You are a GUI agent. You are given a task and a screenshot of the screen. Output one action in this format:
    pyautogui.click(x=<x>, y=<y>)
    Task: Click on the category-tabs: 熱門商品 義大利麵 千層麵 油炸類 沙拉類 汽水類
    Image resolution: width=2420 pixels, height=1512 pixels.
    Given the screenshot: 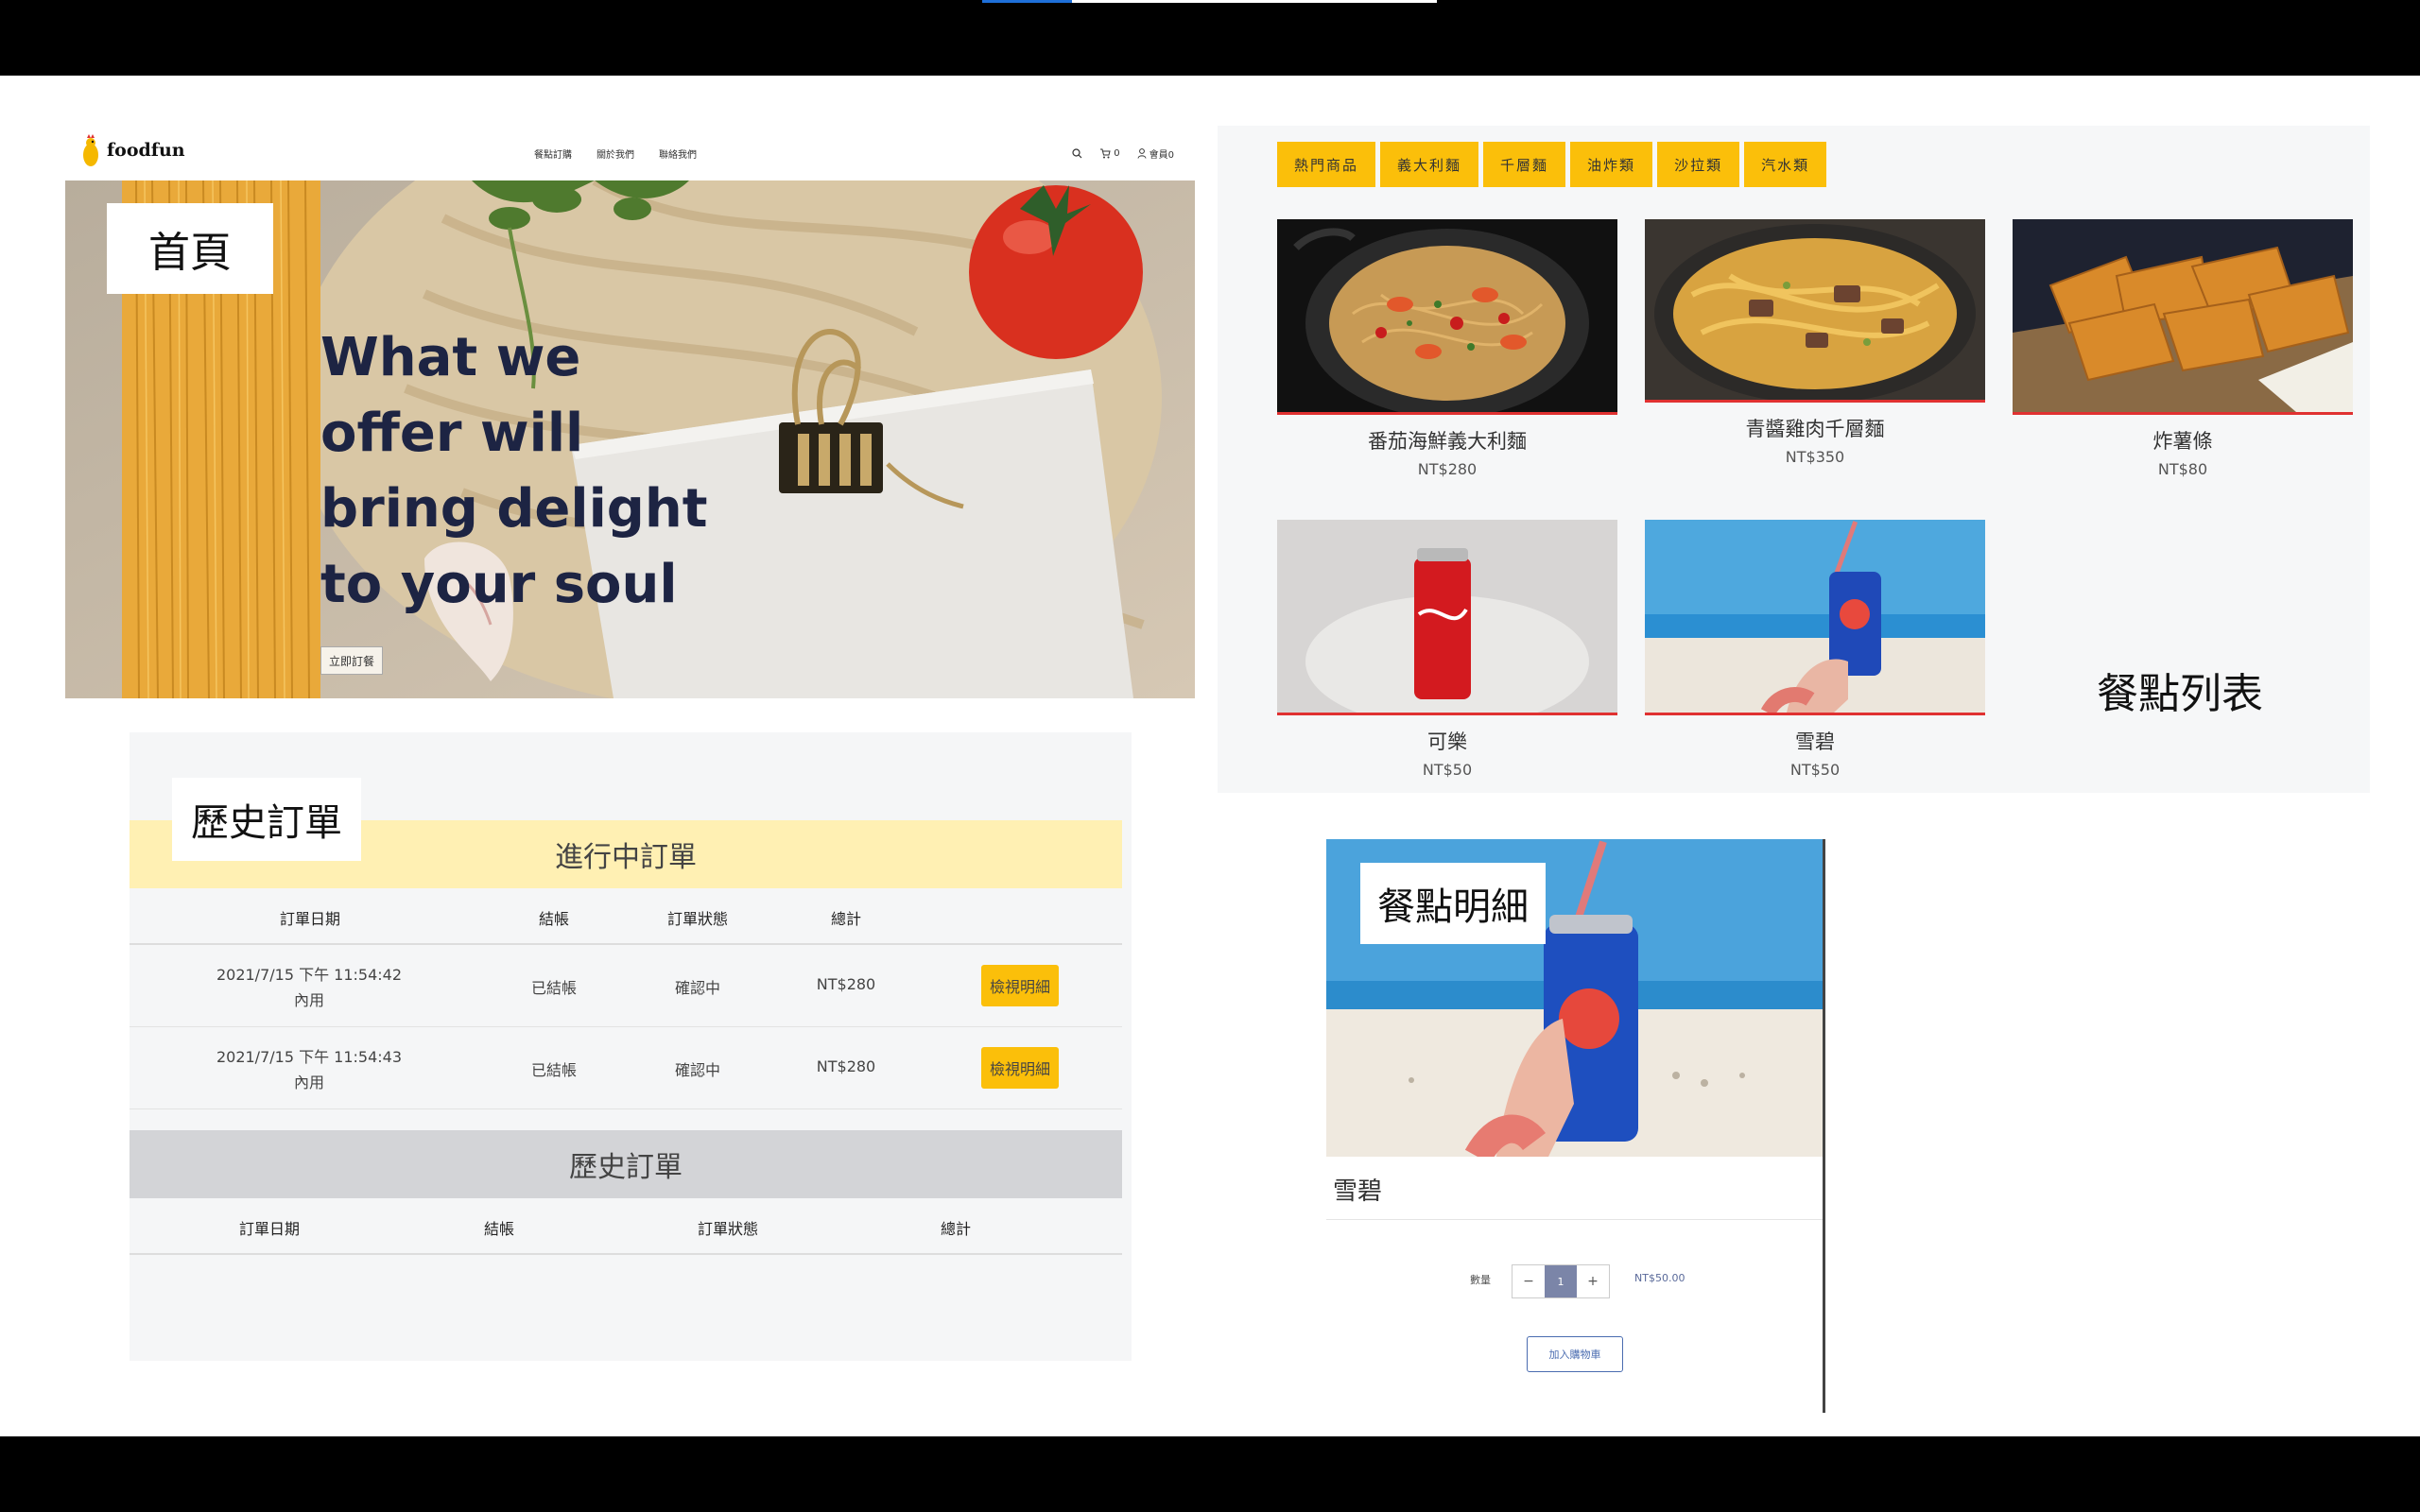 What is the action you would take?
    pyautogui.click(x=1552, y=164)
    